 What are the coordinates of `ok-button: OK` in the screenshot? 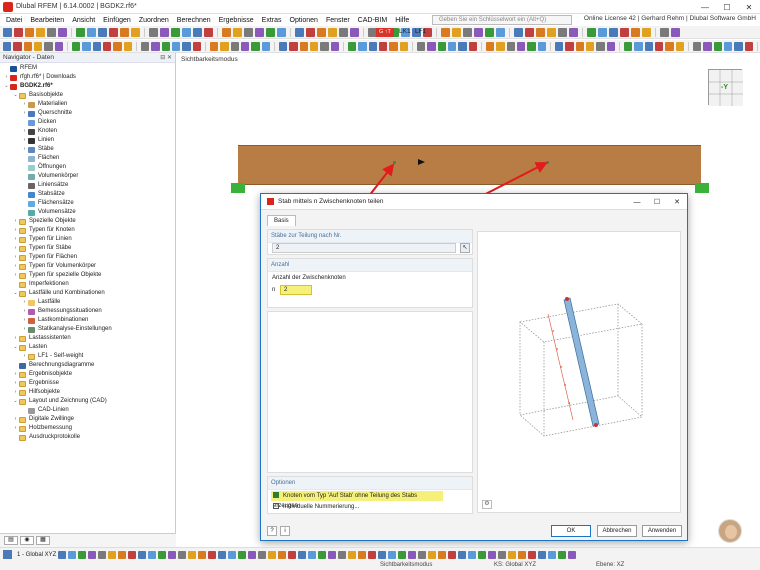 It's located at (571, 531).